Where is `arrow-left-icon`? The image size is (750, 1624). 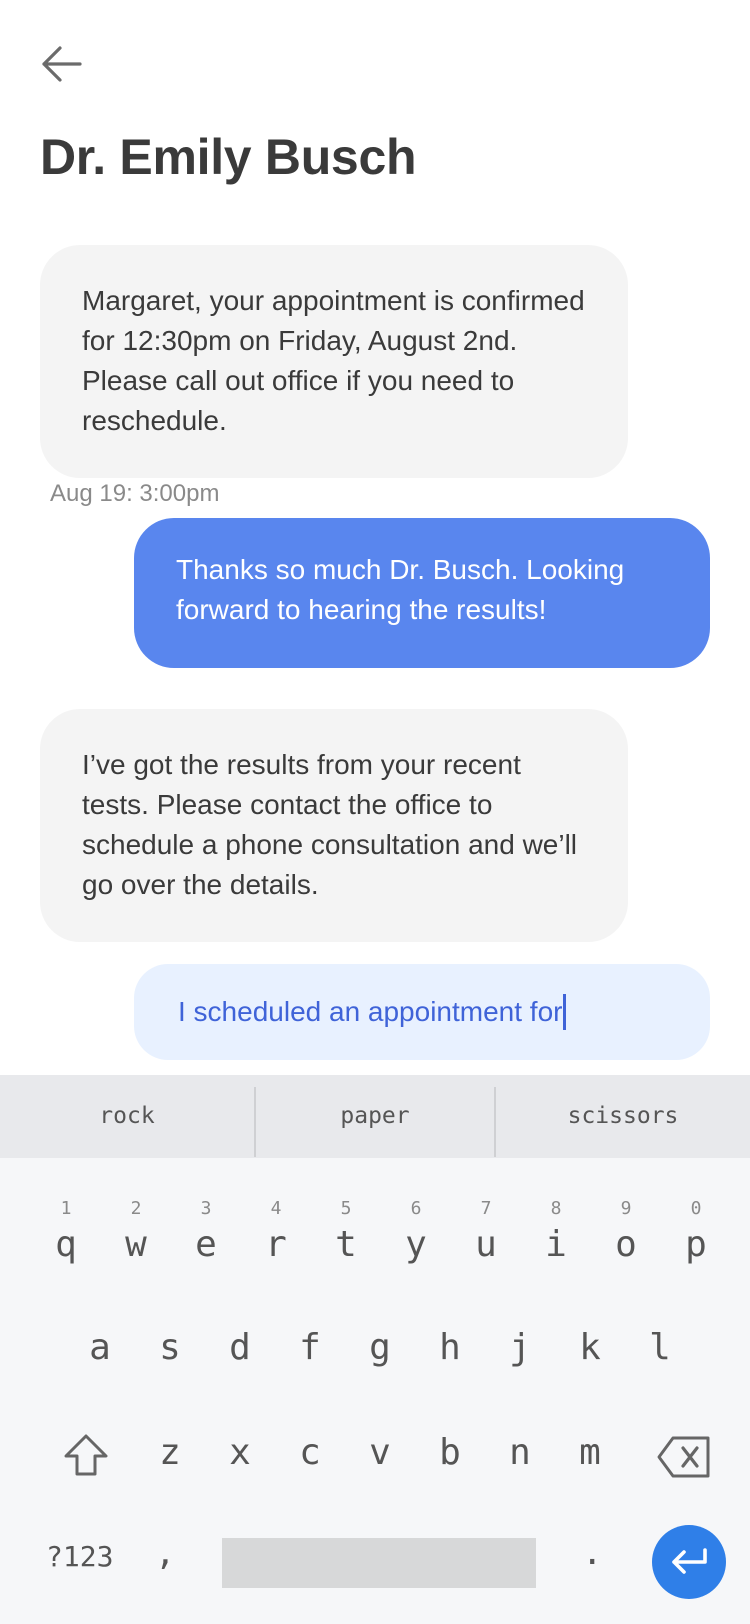
arrow-left-icon is located at coordinates (62, 64).